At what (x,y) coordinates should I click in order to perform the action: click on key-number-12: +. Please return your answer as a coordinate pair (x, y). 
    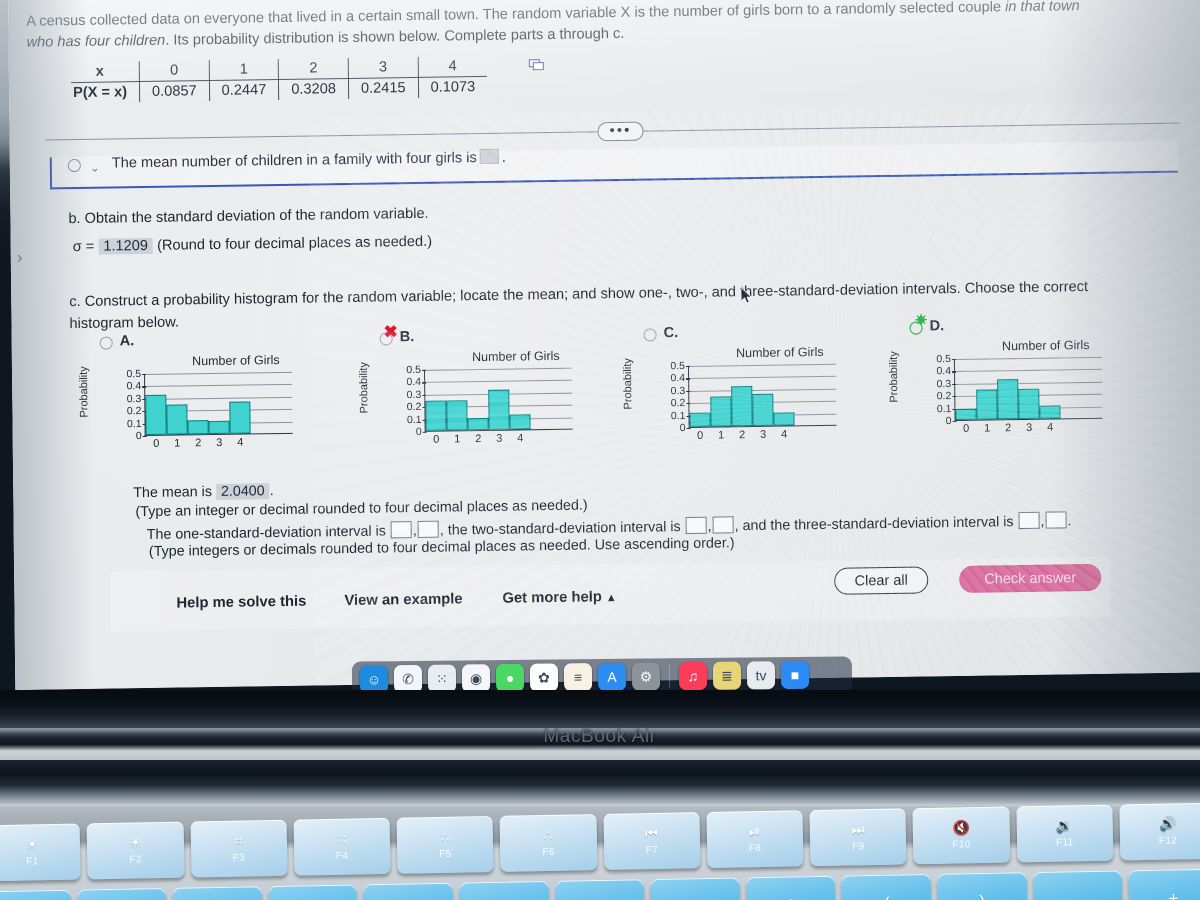
    Looking at the image, I should click on (1164, 884).